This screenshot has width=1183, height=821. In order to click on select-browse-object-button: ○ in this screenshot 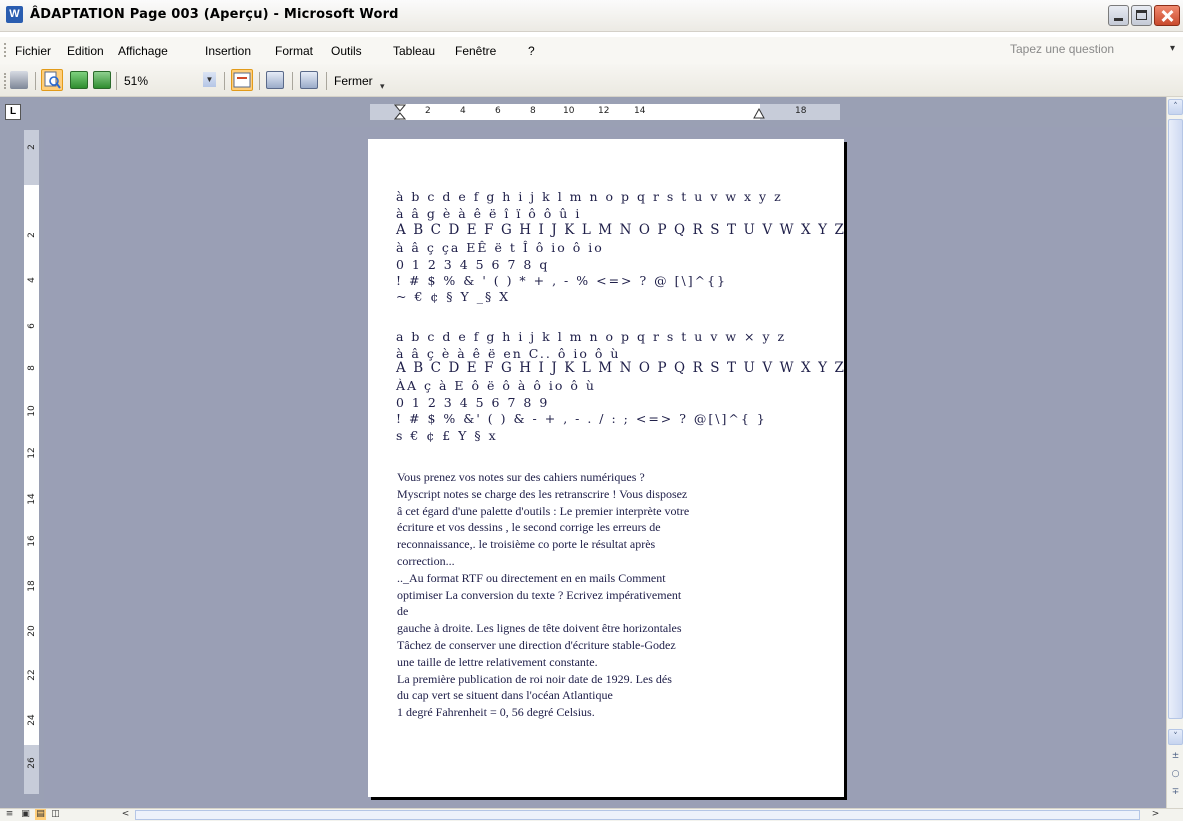, I will do `click(1175, 775)`.